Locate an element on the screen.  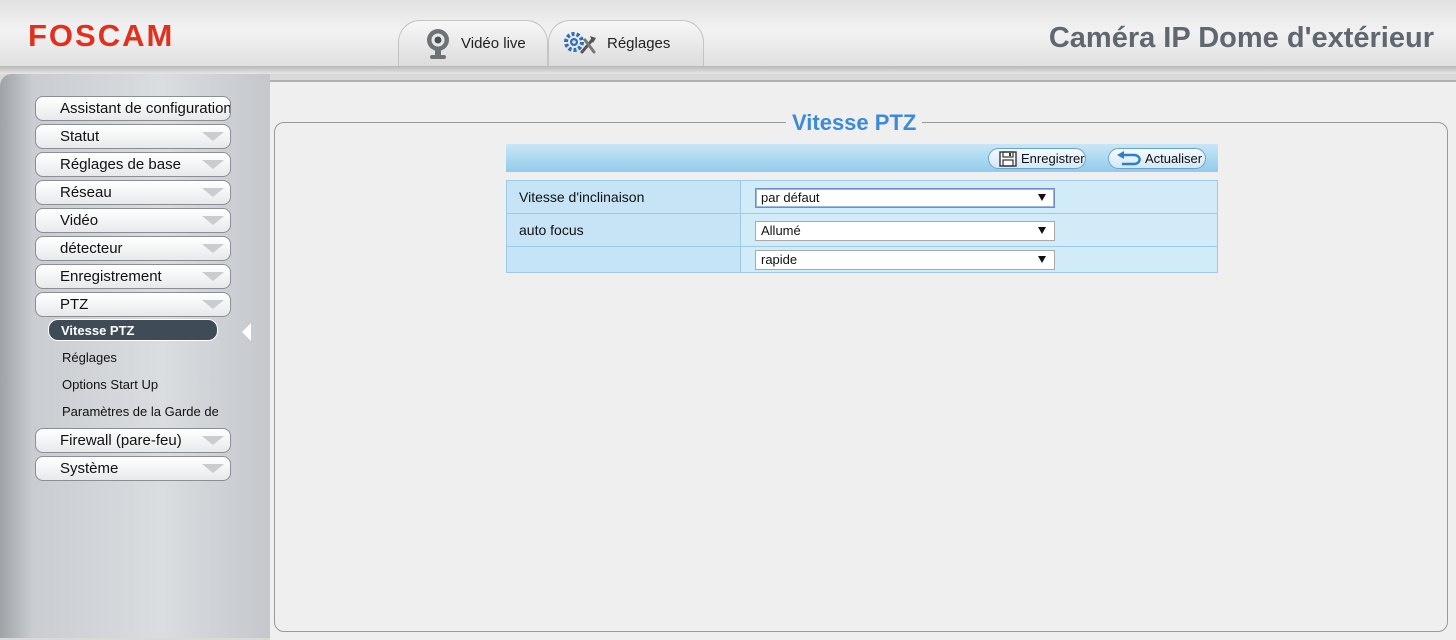
sidebar-item-label: Réseau is located at coordinates (86, 192).